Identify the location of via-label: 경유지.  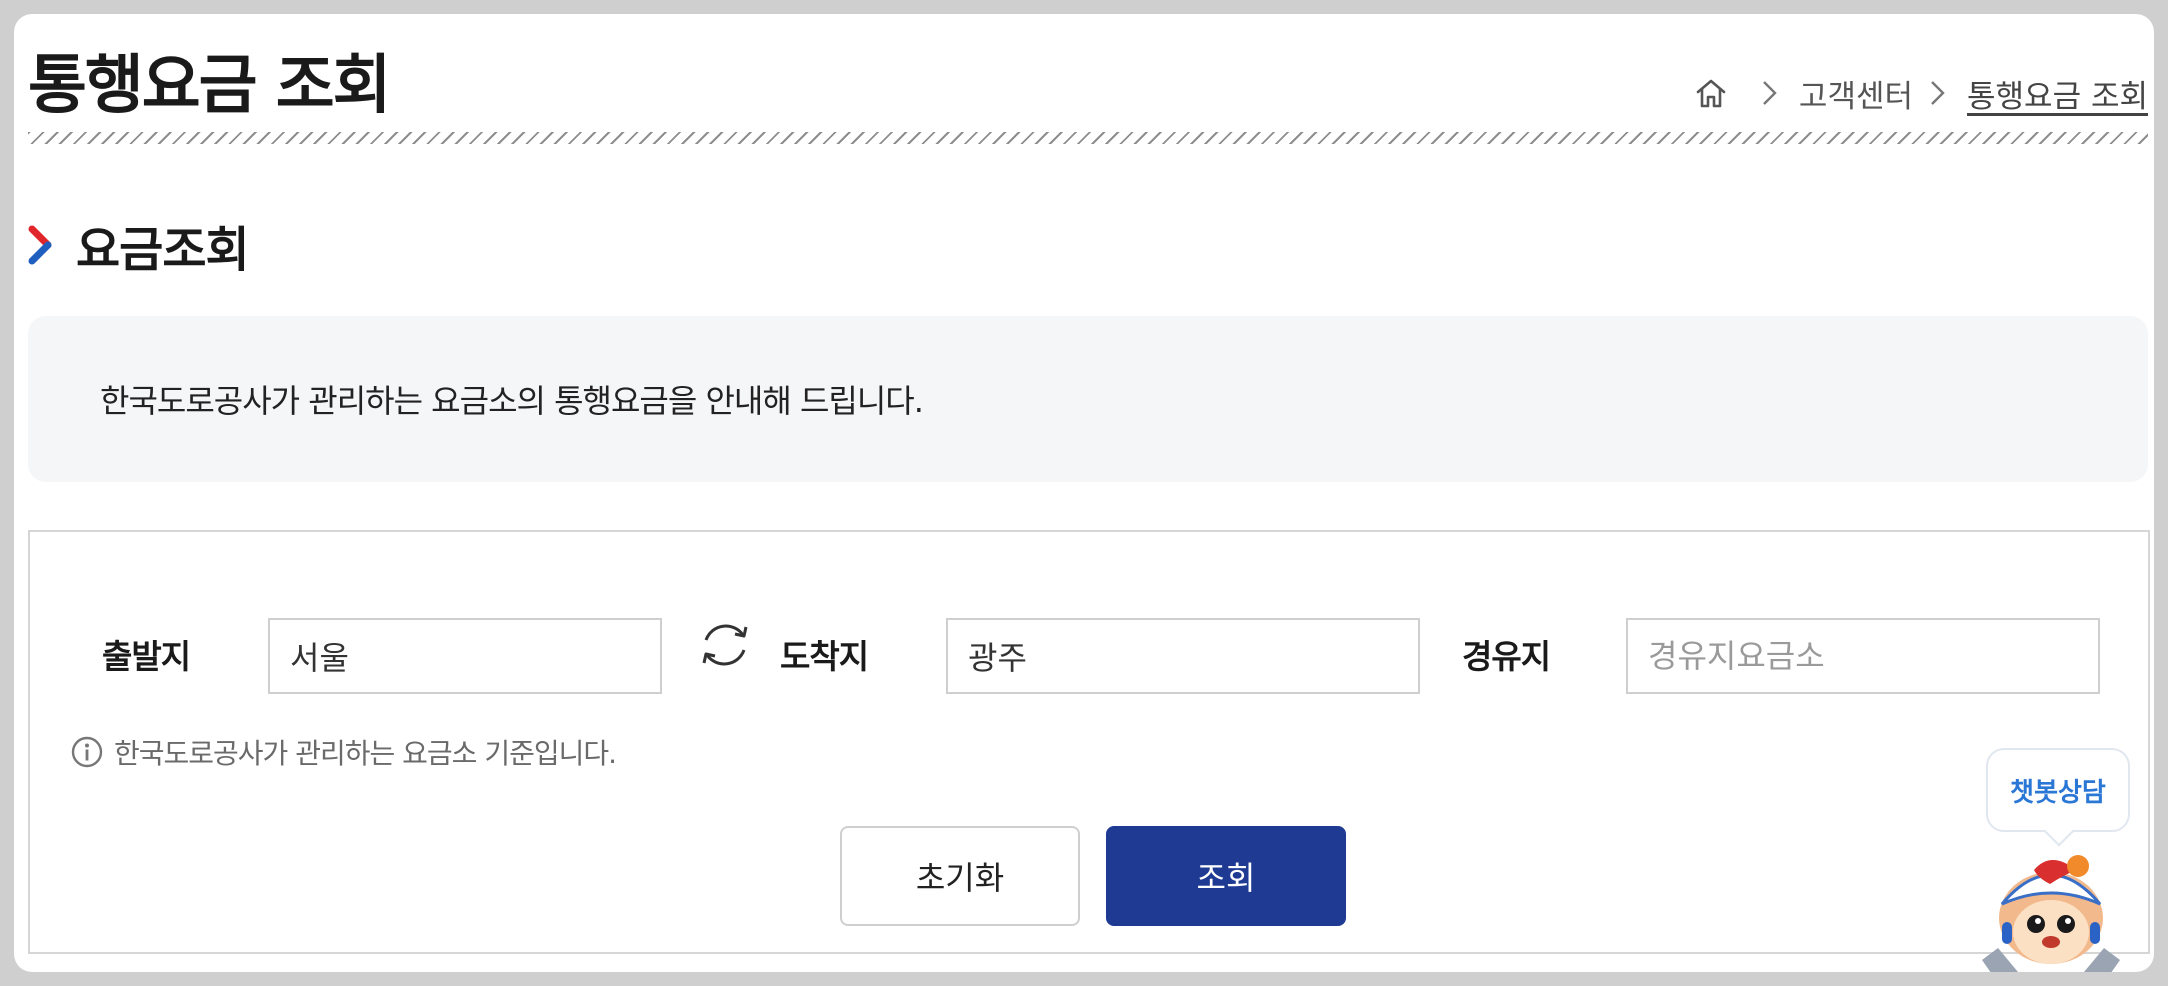
(1506, 656).